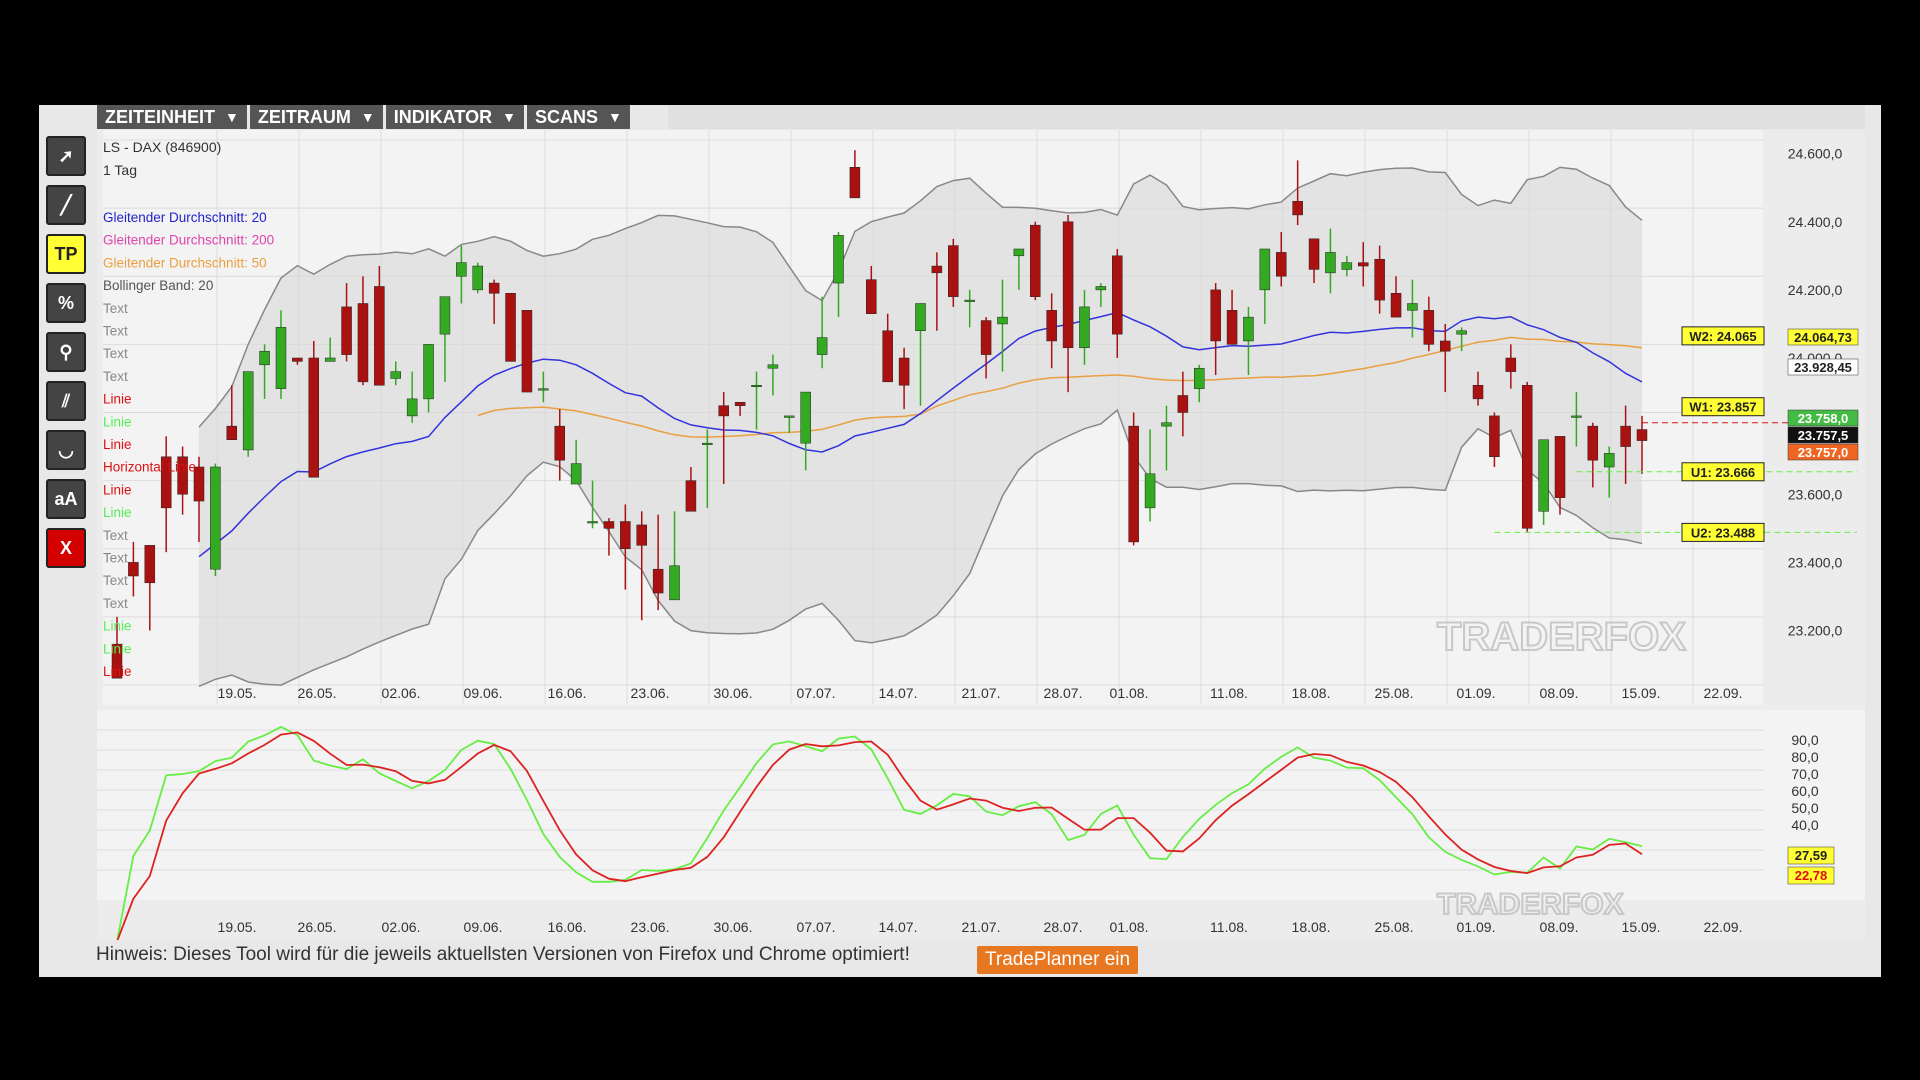 Image resolution: width=1920 pixels, height=1080 pixels. Describe the element at coordinates (1723, 472) in the screenshot. I see `annotation-label-u1: U1: 23.666` at that location.